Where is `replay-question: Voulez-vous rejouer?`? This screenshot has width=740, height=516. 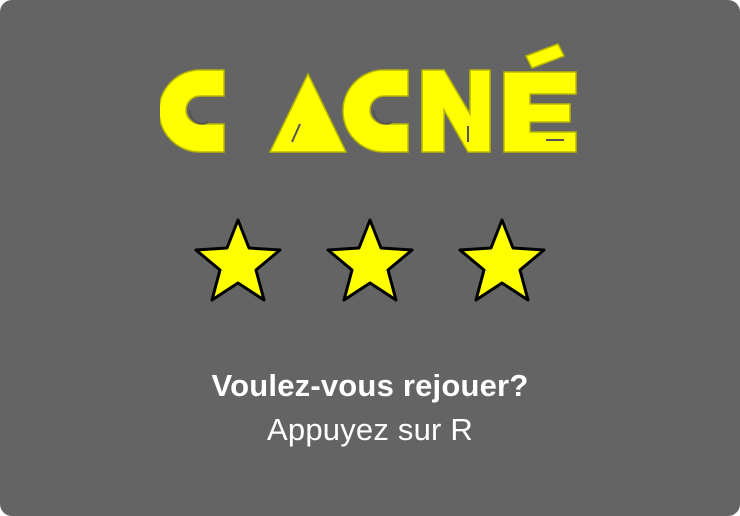 replay-question: Voulez-vous rejouer? is located at coordinates (370, 385).